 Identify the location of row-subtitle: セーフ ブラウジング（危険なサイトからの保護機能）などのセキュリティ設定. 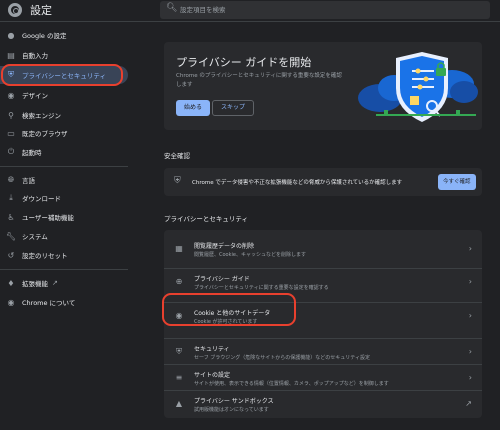
(282, 358).